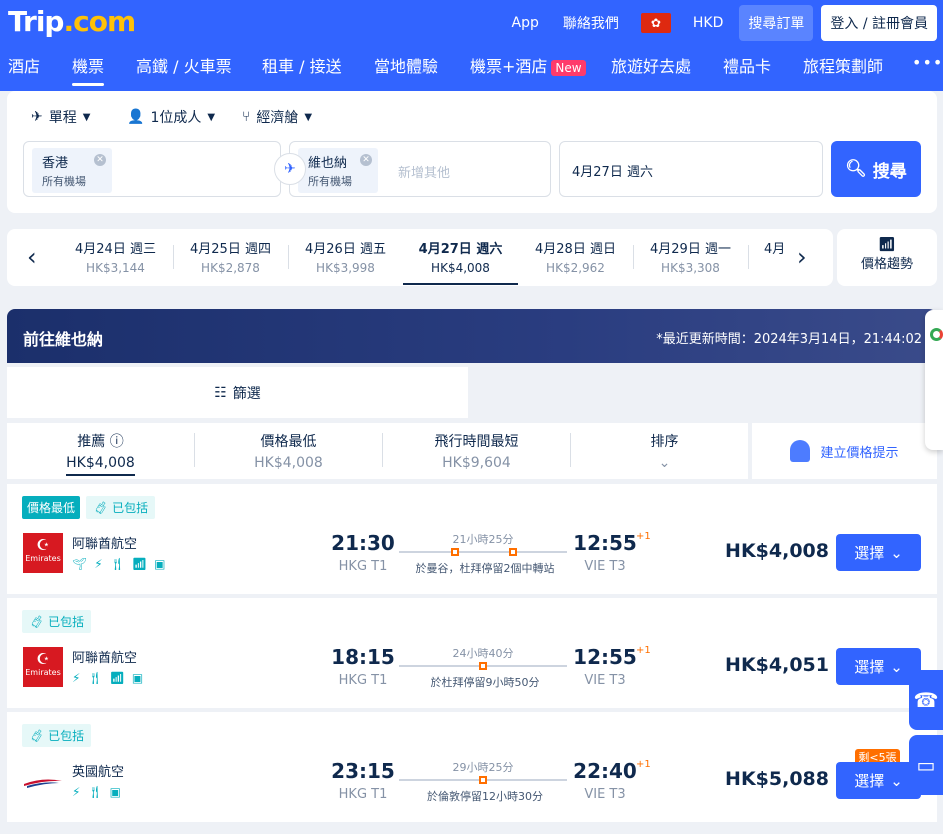 The width and height of the screenshot is (943, 834). I want to click on date-label: 4月28日 週日, so click(575, 249).